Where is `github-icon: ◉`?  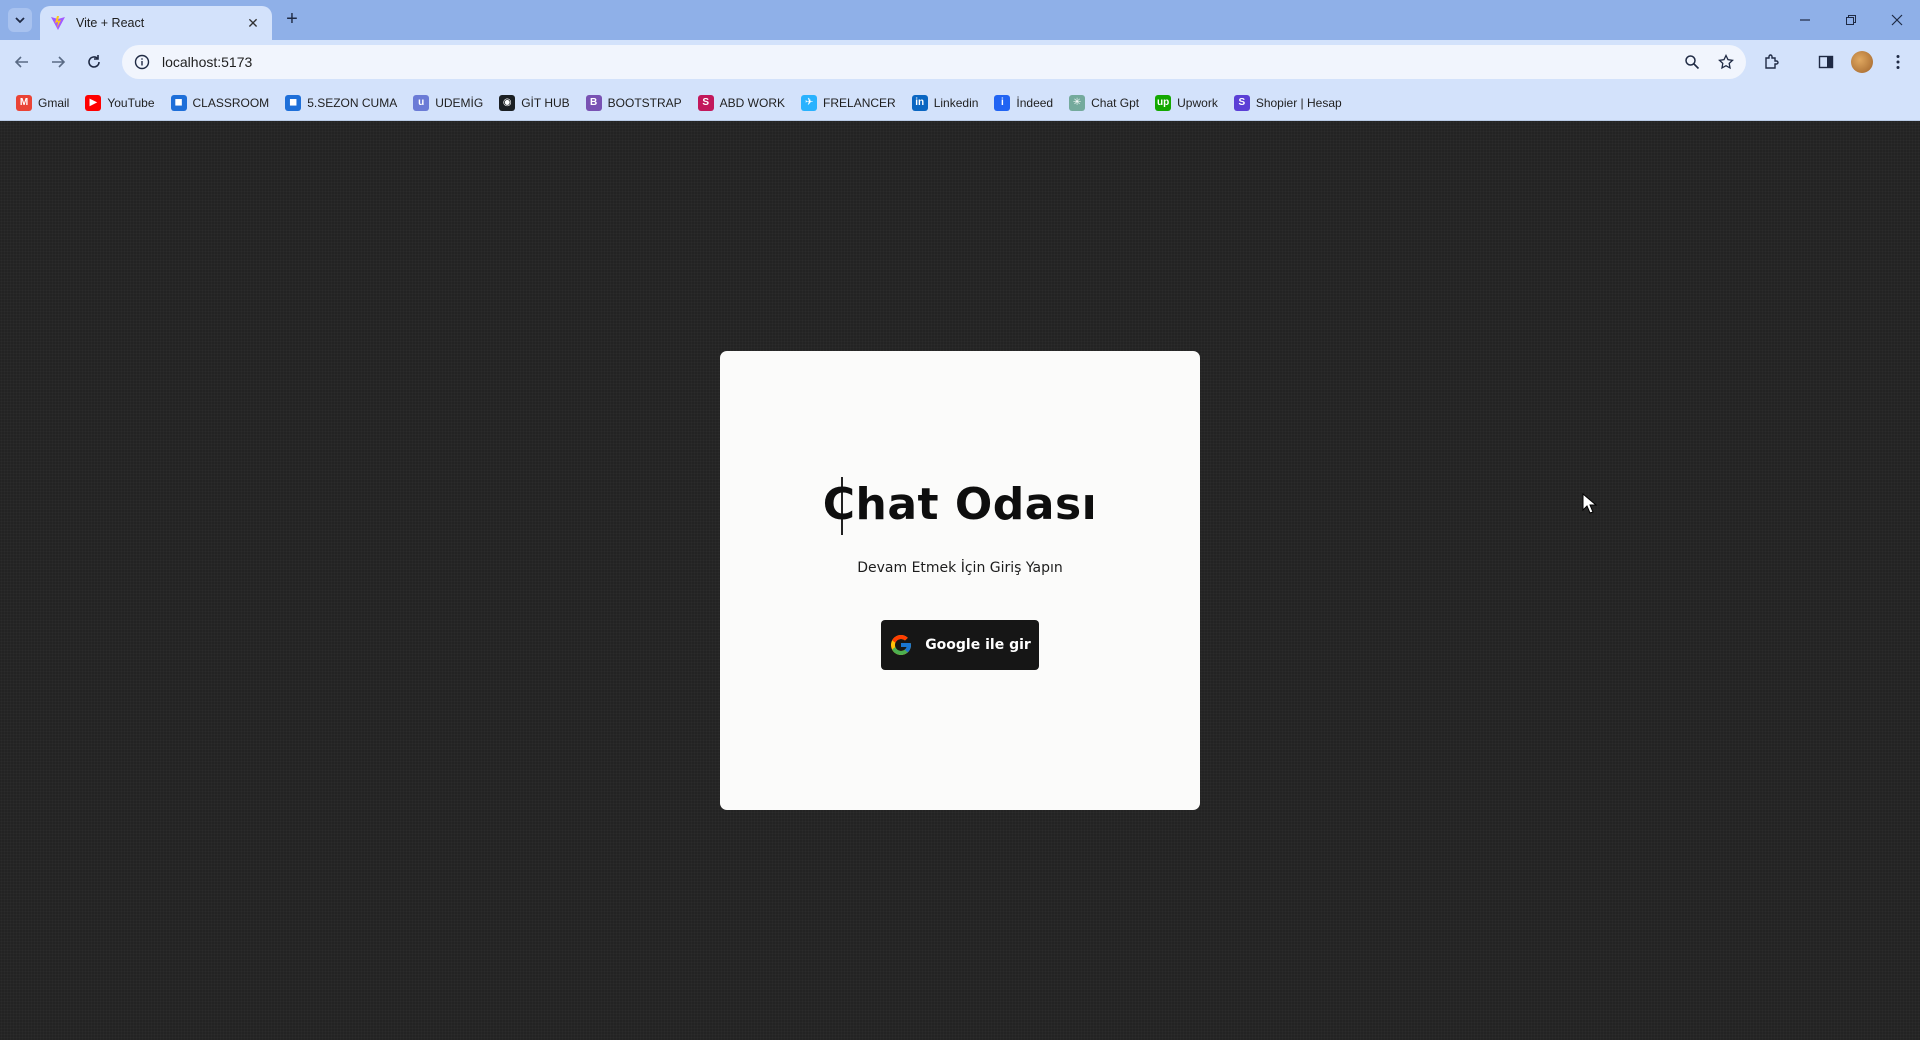 github-icon: ◉ is located at coordinates (507, 102).